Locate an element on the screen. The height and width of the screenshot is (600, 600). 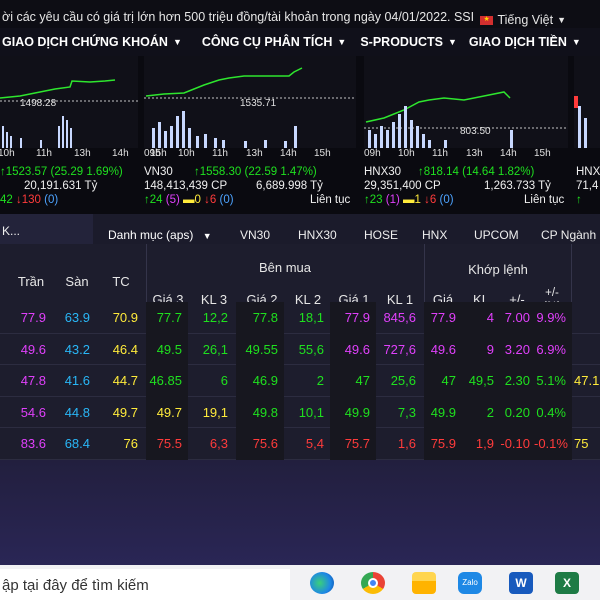
nav-label: CÔNG CỤ PHÂN TÍCH is located at coordinates (267, 42).